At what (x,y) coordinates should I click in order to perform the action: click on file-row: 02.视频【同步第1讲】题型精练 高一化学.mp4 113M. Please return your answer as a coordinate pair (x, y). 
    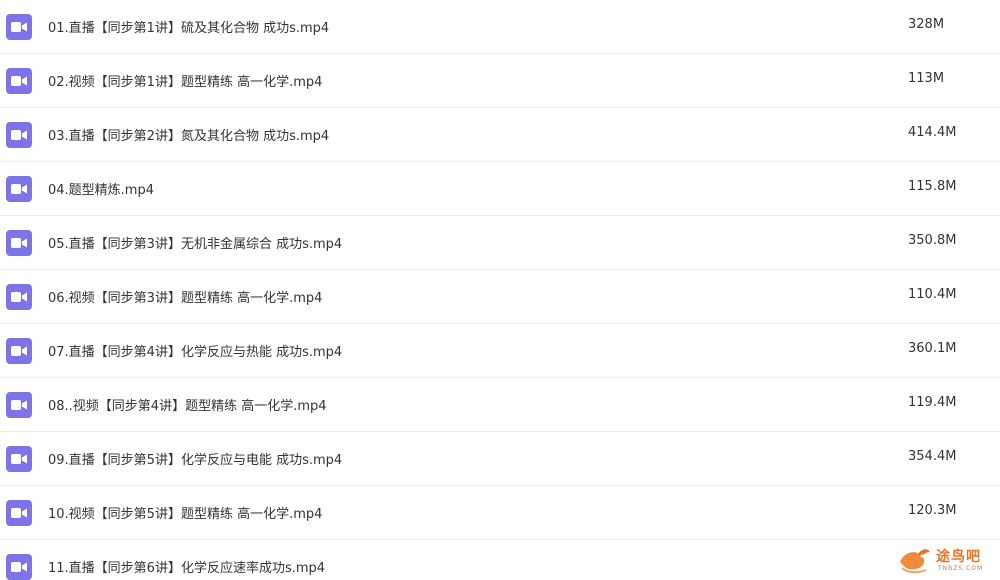
    Looking at the image, I should click on (500, 81).